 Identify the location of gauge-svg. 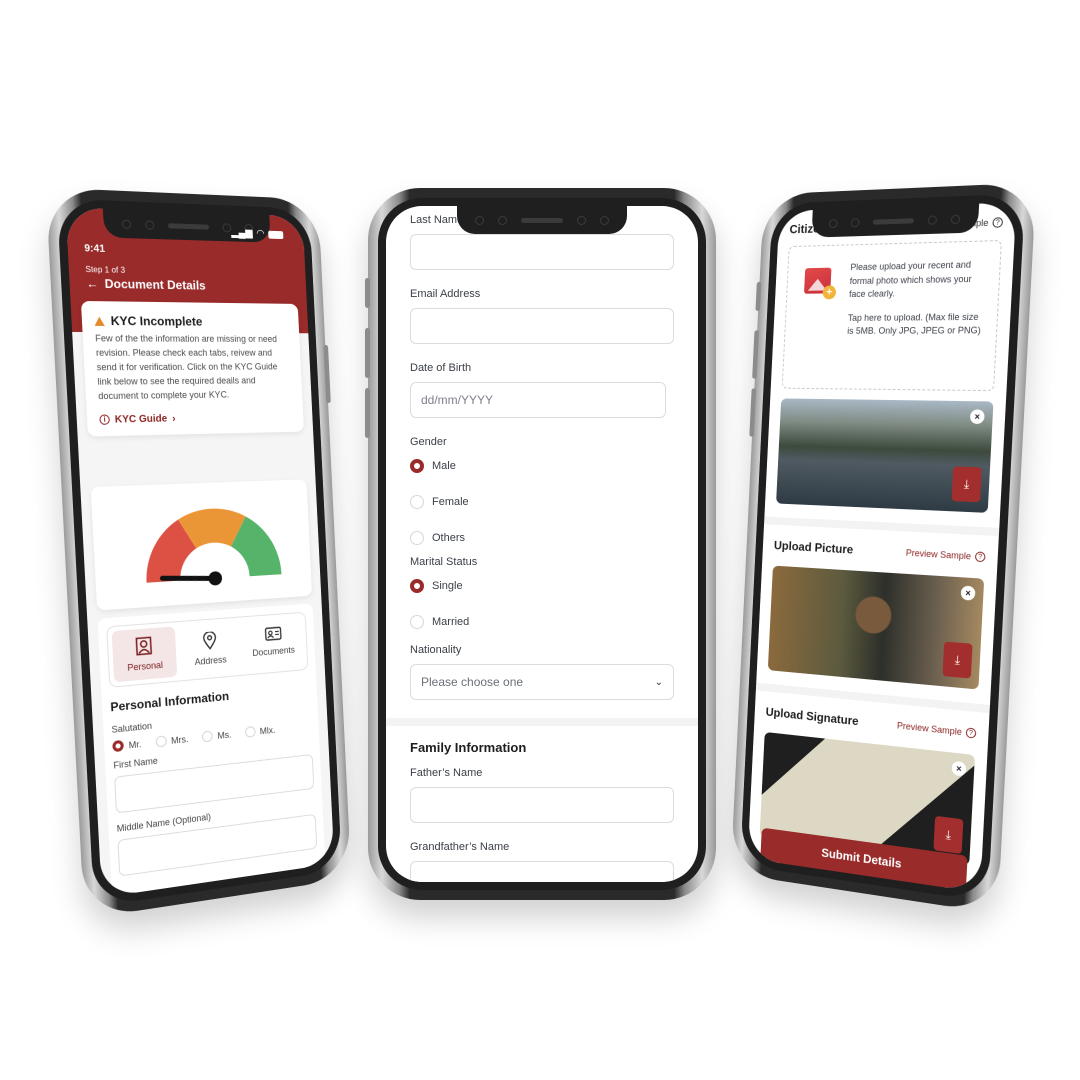
(212, 550).